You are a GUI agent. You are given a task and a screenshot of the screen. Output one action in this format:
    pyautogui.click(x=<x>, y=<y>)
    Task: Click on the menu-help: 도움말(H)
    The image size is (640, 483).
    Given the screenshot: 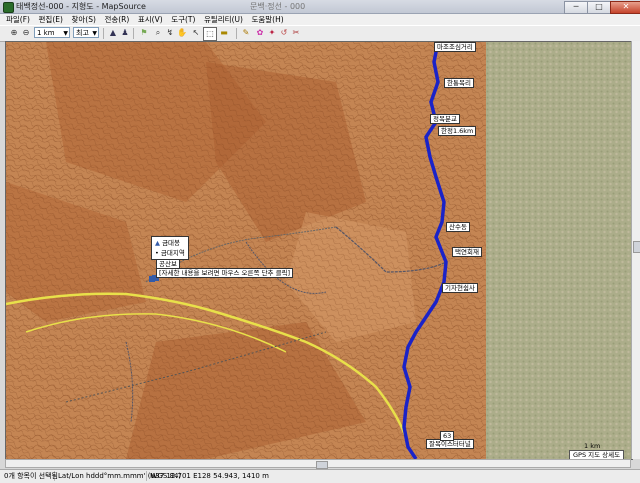 What is the action you would take?
    pyautogui.click(x=267, y=19)
    